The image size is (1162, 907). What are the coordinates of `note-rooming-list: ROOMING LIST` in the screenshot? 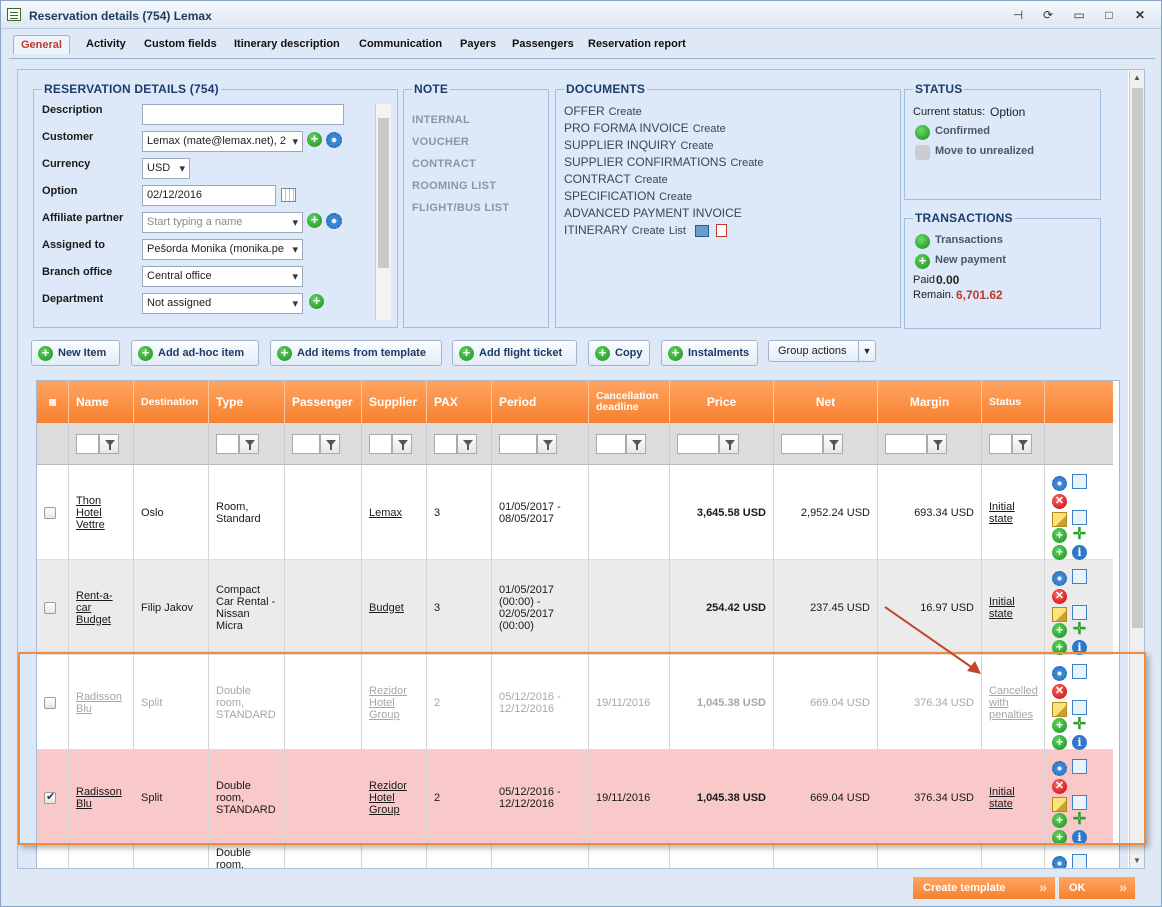 It's located at (454, 186).